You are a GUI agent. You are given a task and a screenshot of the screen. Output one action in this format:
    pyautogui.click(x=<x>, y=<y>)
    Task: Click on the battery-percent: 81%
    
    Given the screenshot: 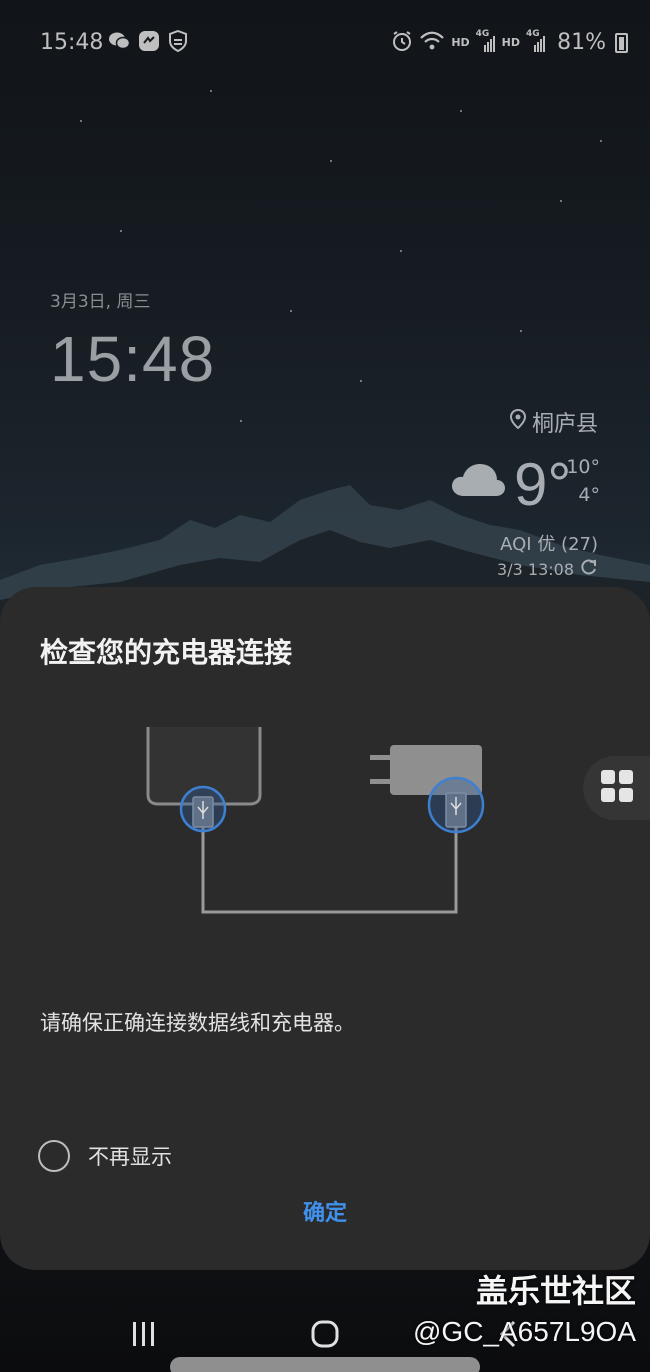 What is the action you would take?
    pyautogui.click(x=581, y=42)
    